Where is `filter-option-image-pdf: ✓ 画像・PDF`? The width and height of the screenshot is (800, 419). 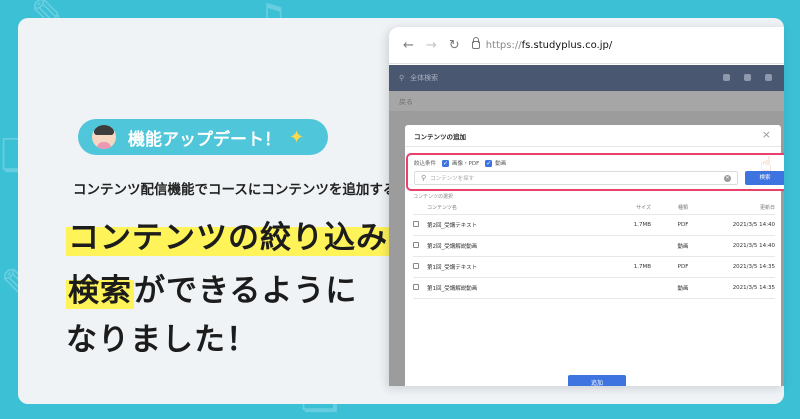
filter-option-image-pdf: ✓ 画像・PDF is located at coordinates (460, 163).